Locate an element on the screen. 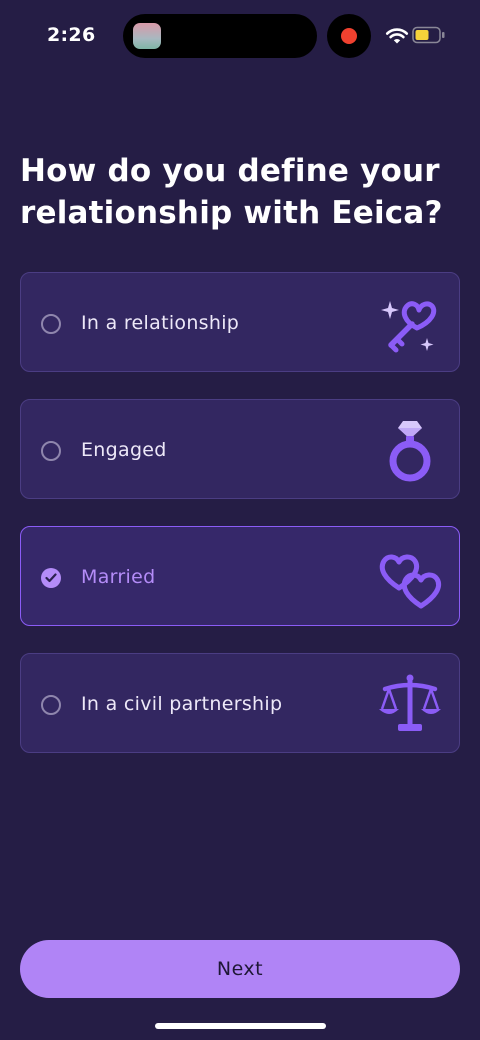  dynamic-island is located at coordinates (220, 36).